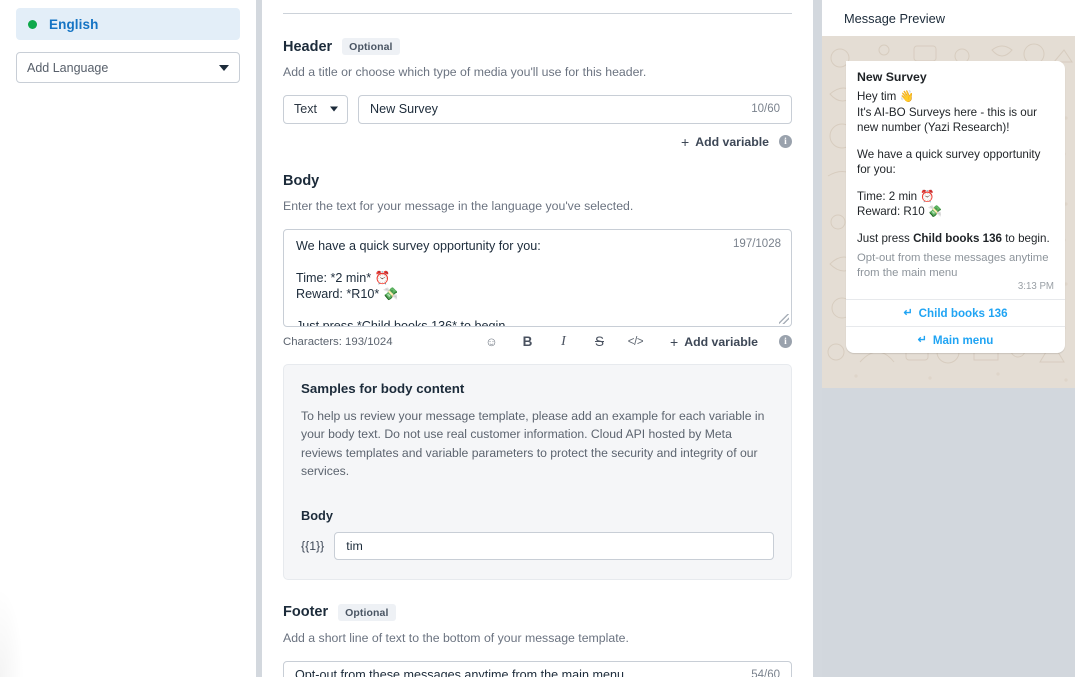 The height and width of the screenshot is (677, 1075). Describe the element at coordinates (338, 341) in the screenshot. I see `body-character-count: Characters: 193/1024` at that location.